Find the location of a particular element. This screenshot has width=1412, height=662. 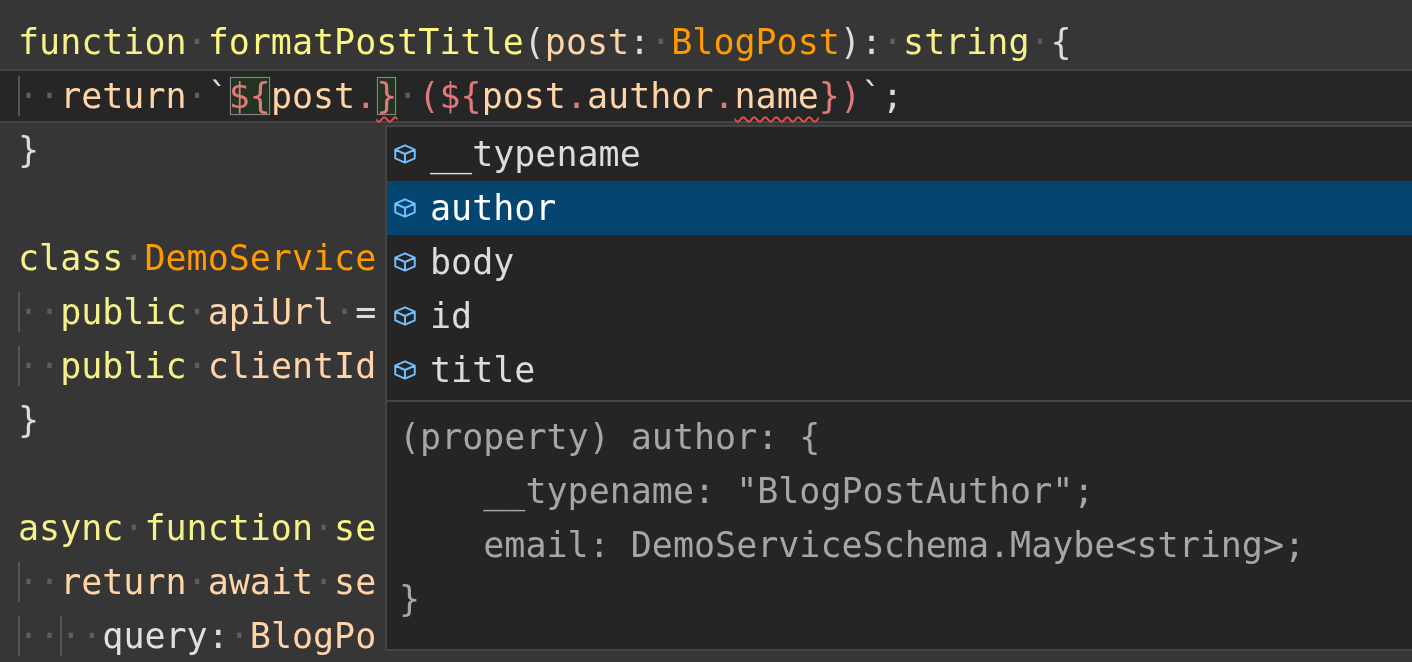

code-line: ··public·apiUrl·= is located at coordinates (197, 312).